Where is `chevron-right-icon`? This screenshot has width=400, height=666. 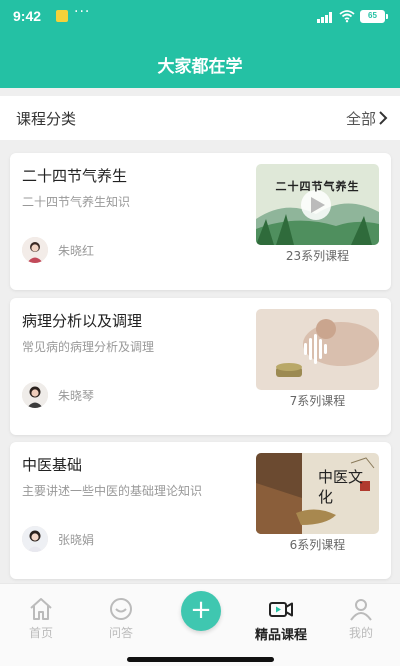
chevron-right-icon is located at coordinates (383, 118).